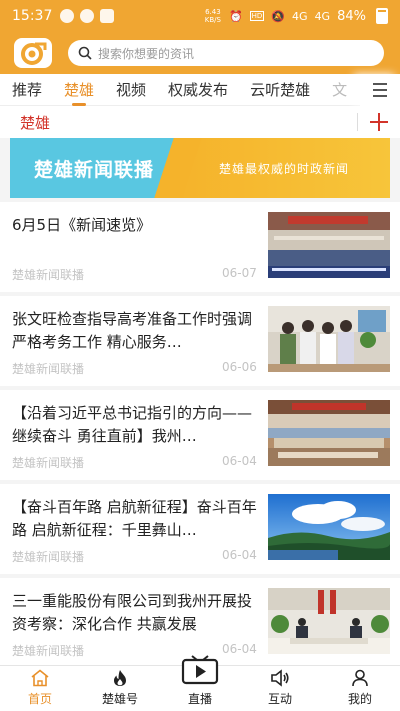 The image size is (400, 711). I want to click on banner-left: 楚雄新闻联播, so click(94, 168).